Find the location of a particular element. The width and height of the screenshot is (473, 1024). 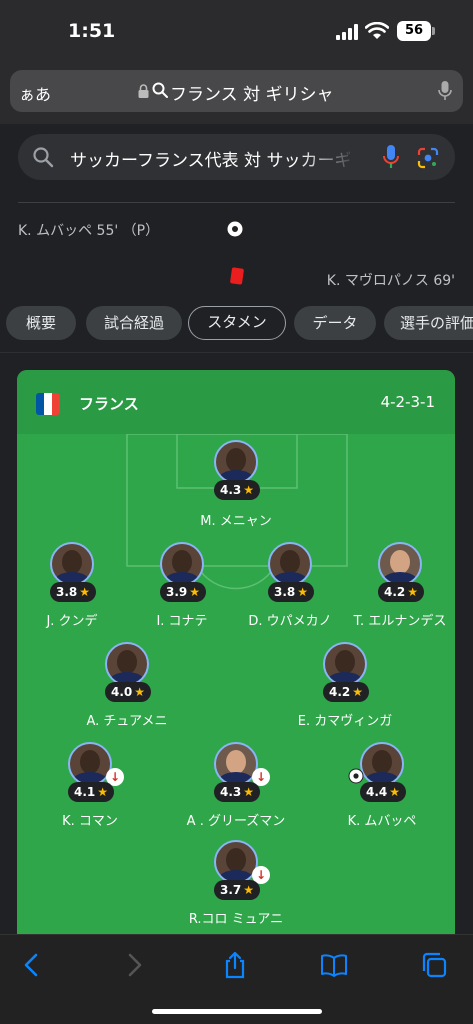

team-name: フランス is located at coordinates (109, 404).